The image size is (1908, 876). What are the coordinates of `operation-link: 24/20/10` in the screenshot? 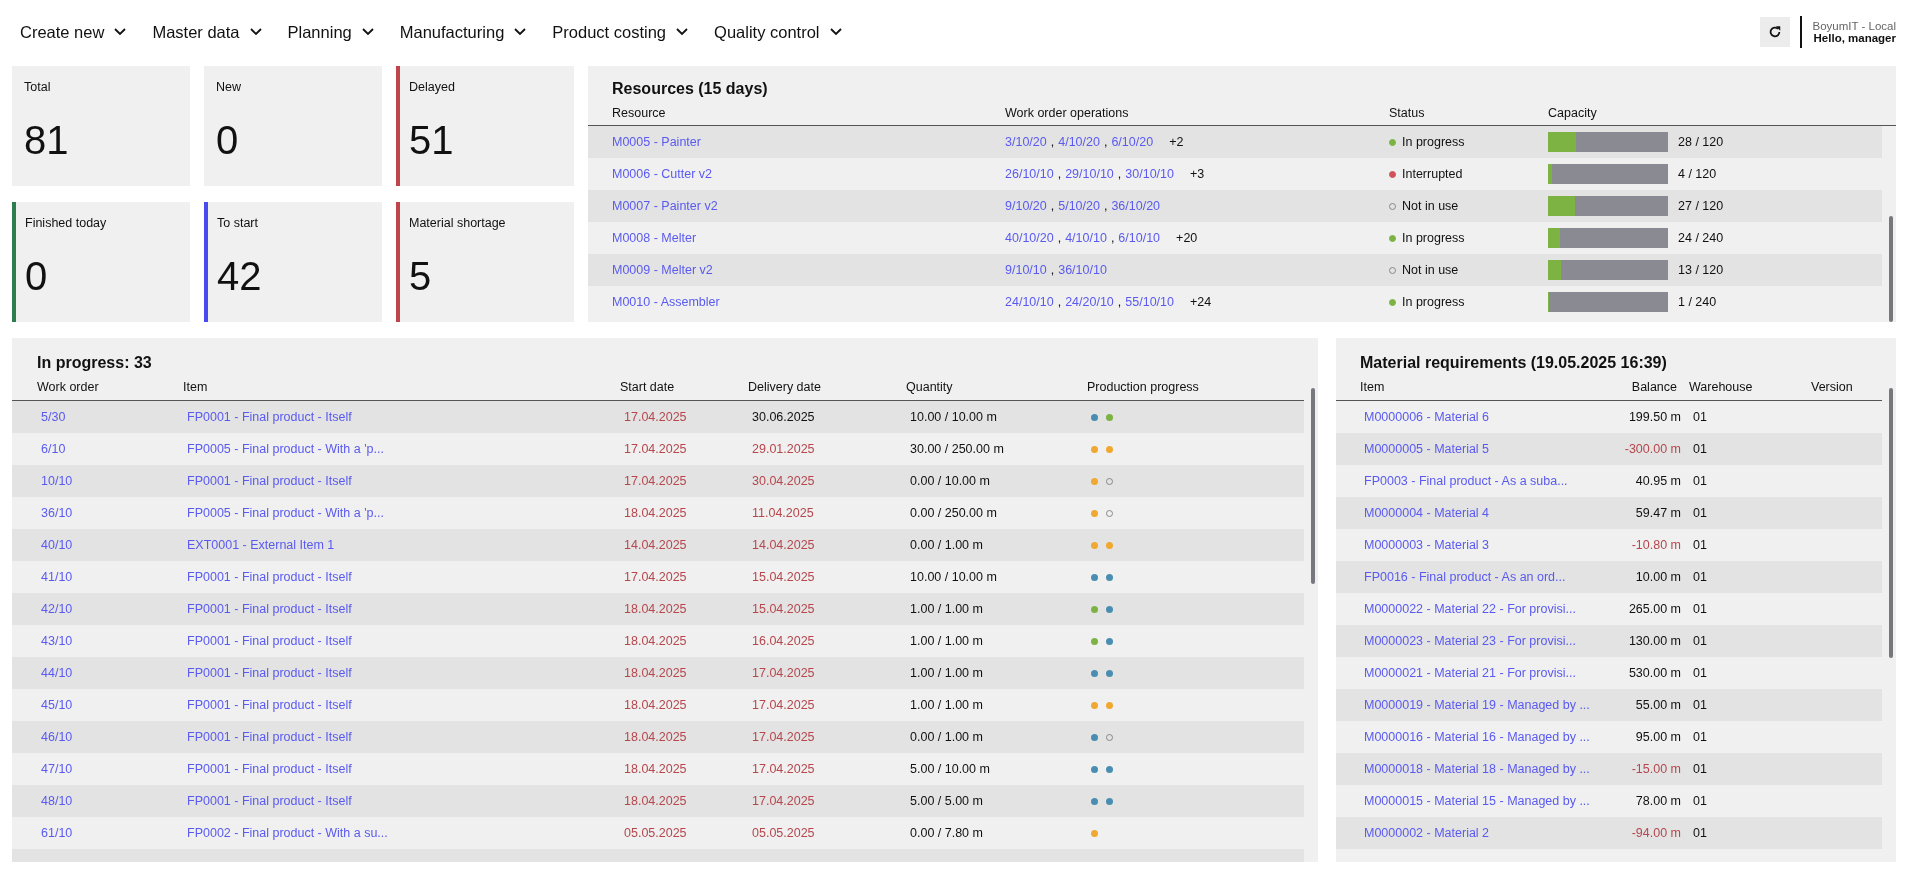 It's located at (1089, 302).